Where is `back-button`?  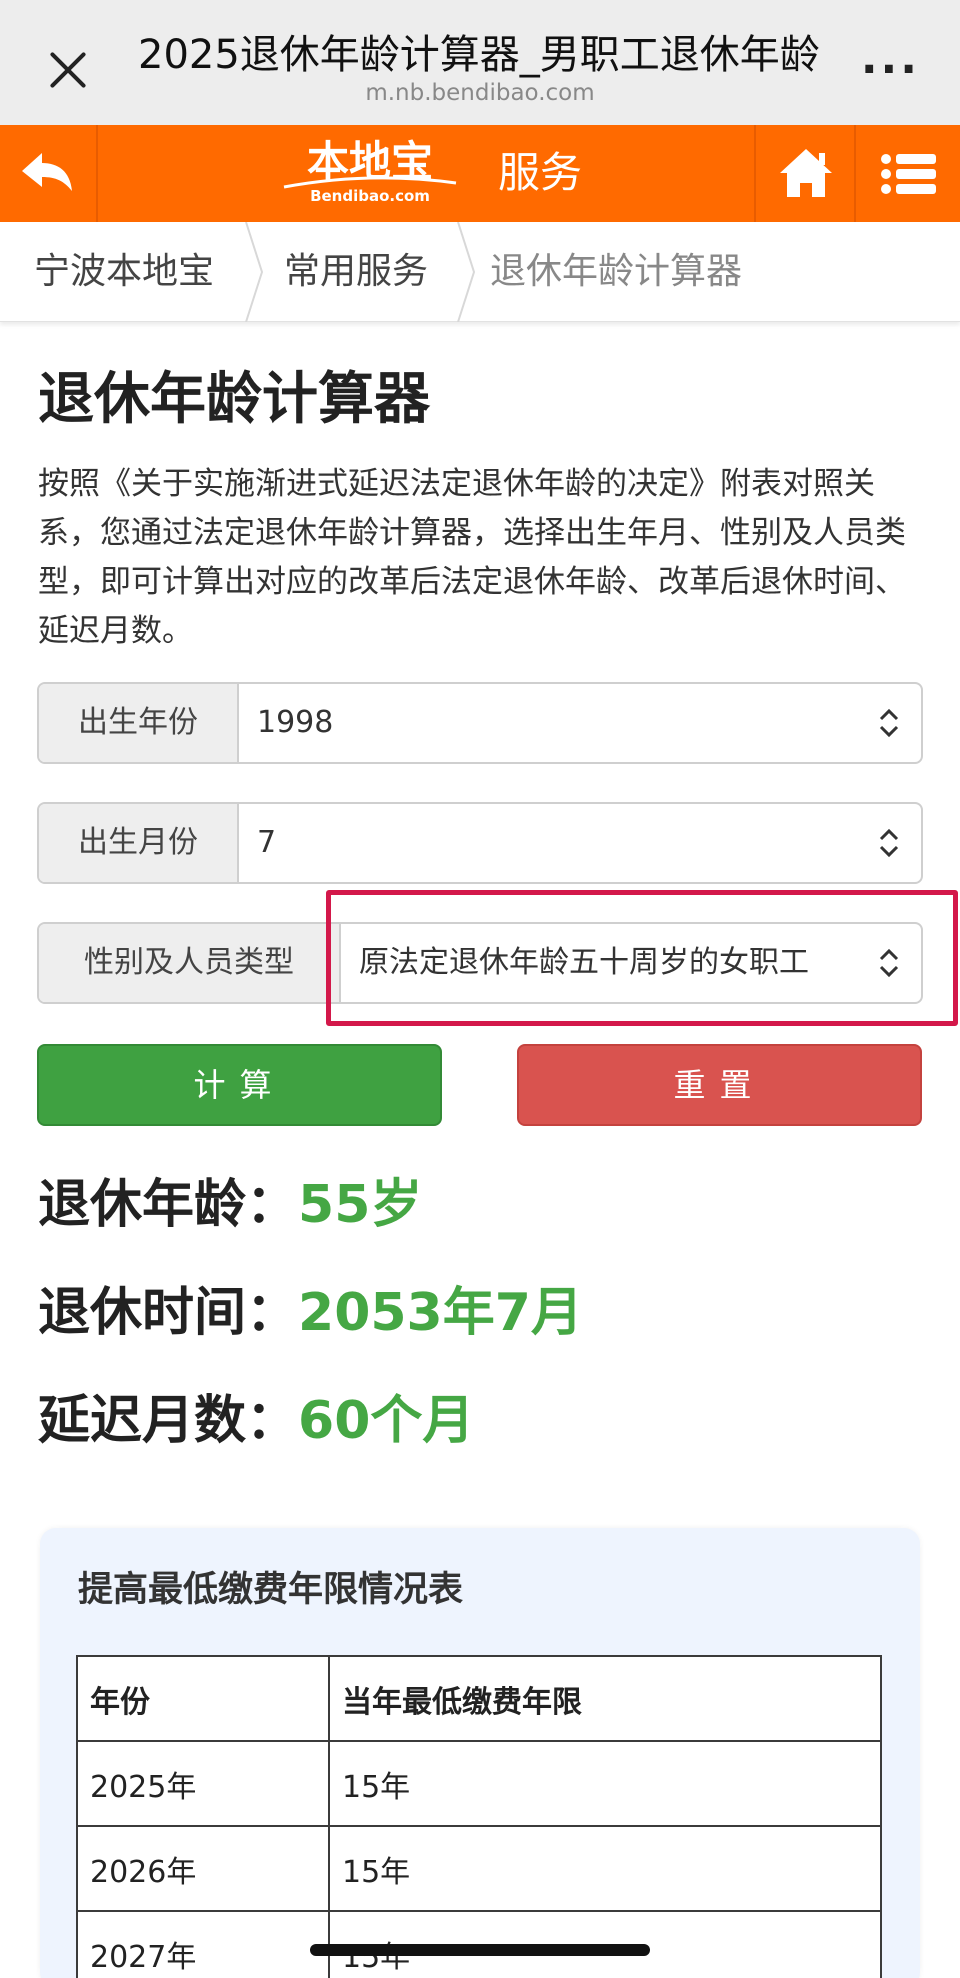 back-button is located at coordinates (49, 173).